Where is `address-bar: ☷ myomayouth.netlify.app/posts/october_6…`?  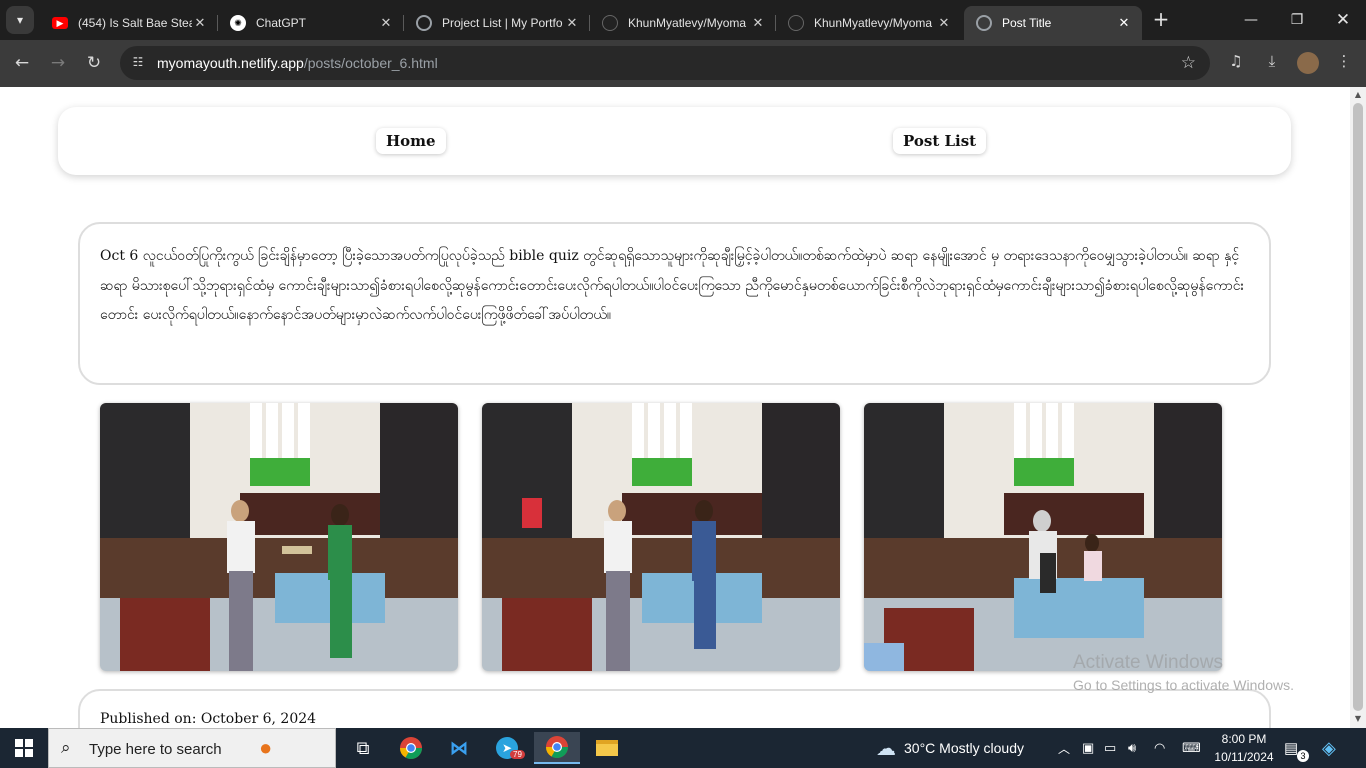 address-bar: ☷ myomayouth.netlify.app/posts/october_6… is located at coordinates (665, 63).